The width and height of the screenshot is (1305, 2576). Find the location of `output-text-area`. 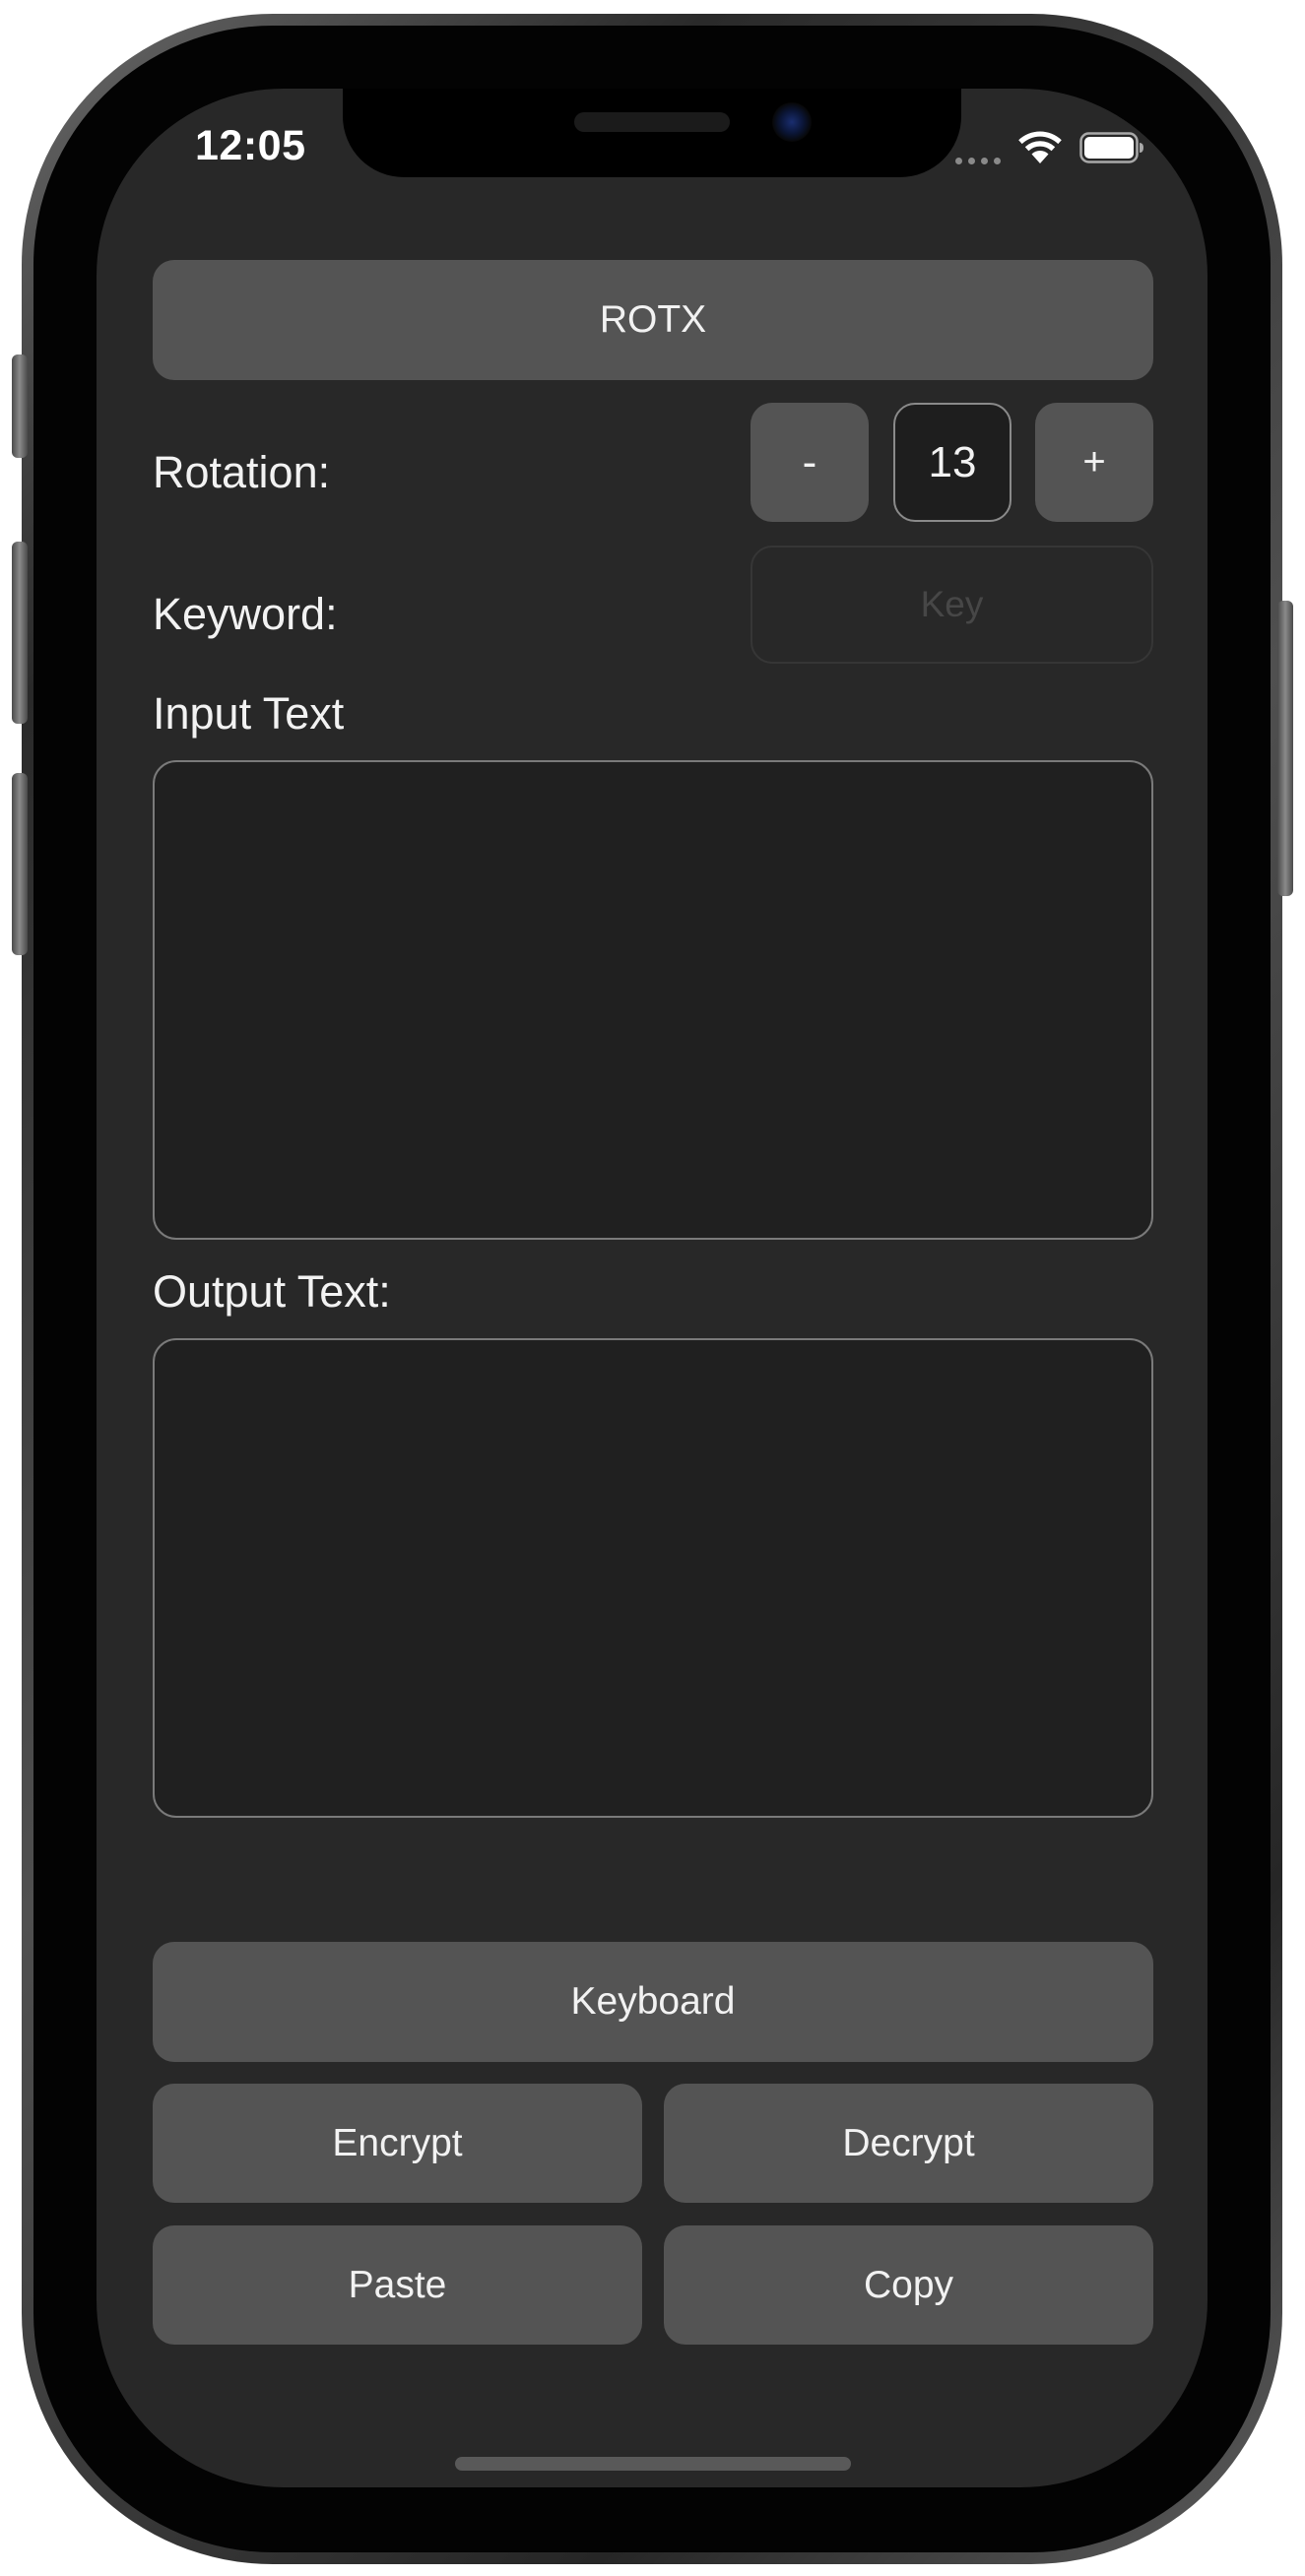

output-text-area is located at coordinates (653, 1578).